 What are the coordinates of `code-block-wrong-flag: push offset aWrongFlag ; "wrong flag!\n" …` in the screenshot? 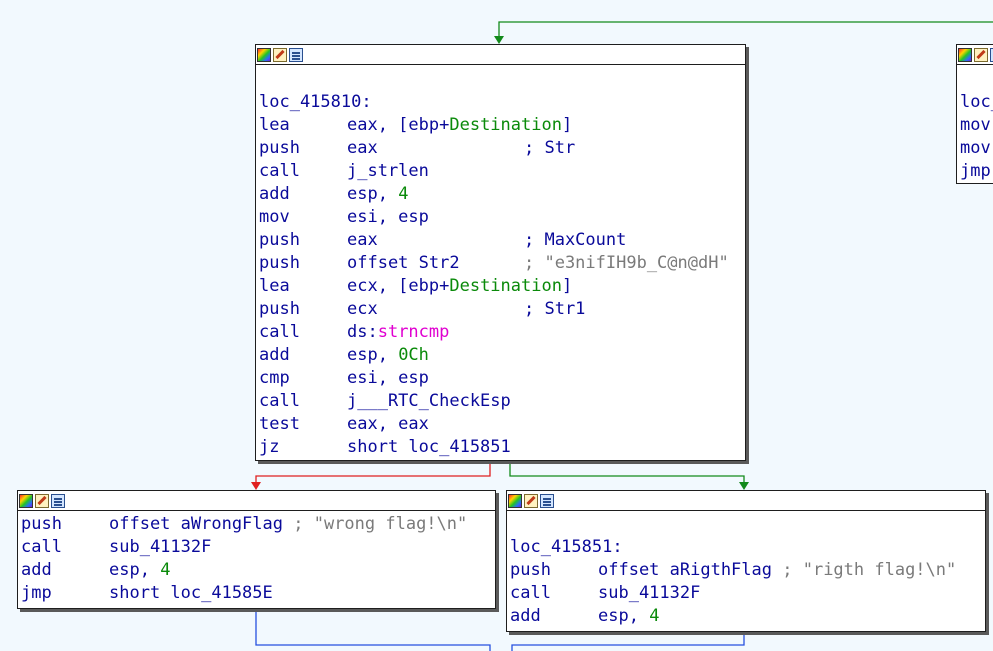 It's located at (256, 549).